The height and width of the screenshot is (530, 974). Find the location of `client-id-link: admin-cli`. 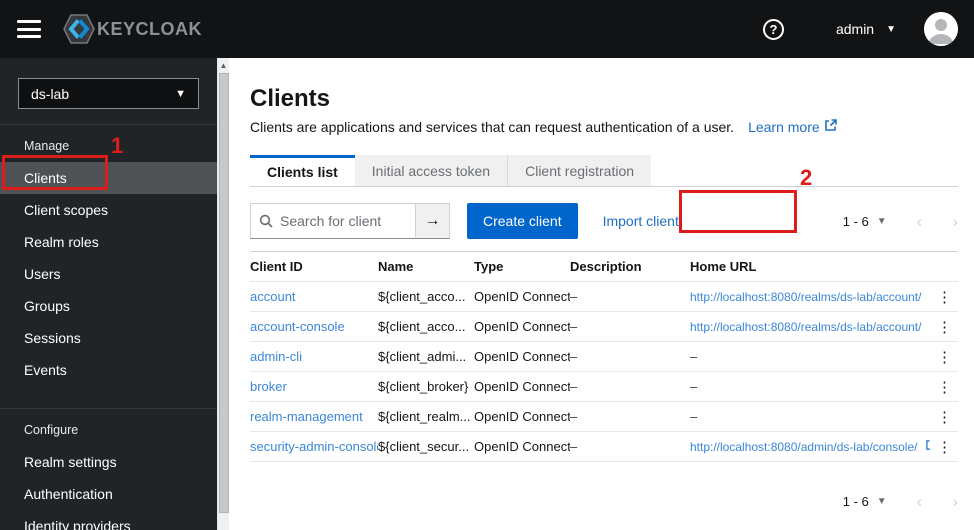

client-id-link: admin-cli is located at coordinates (276, 356).